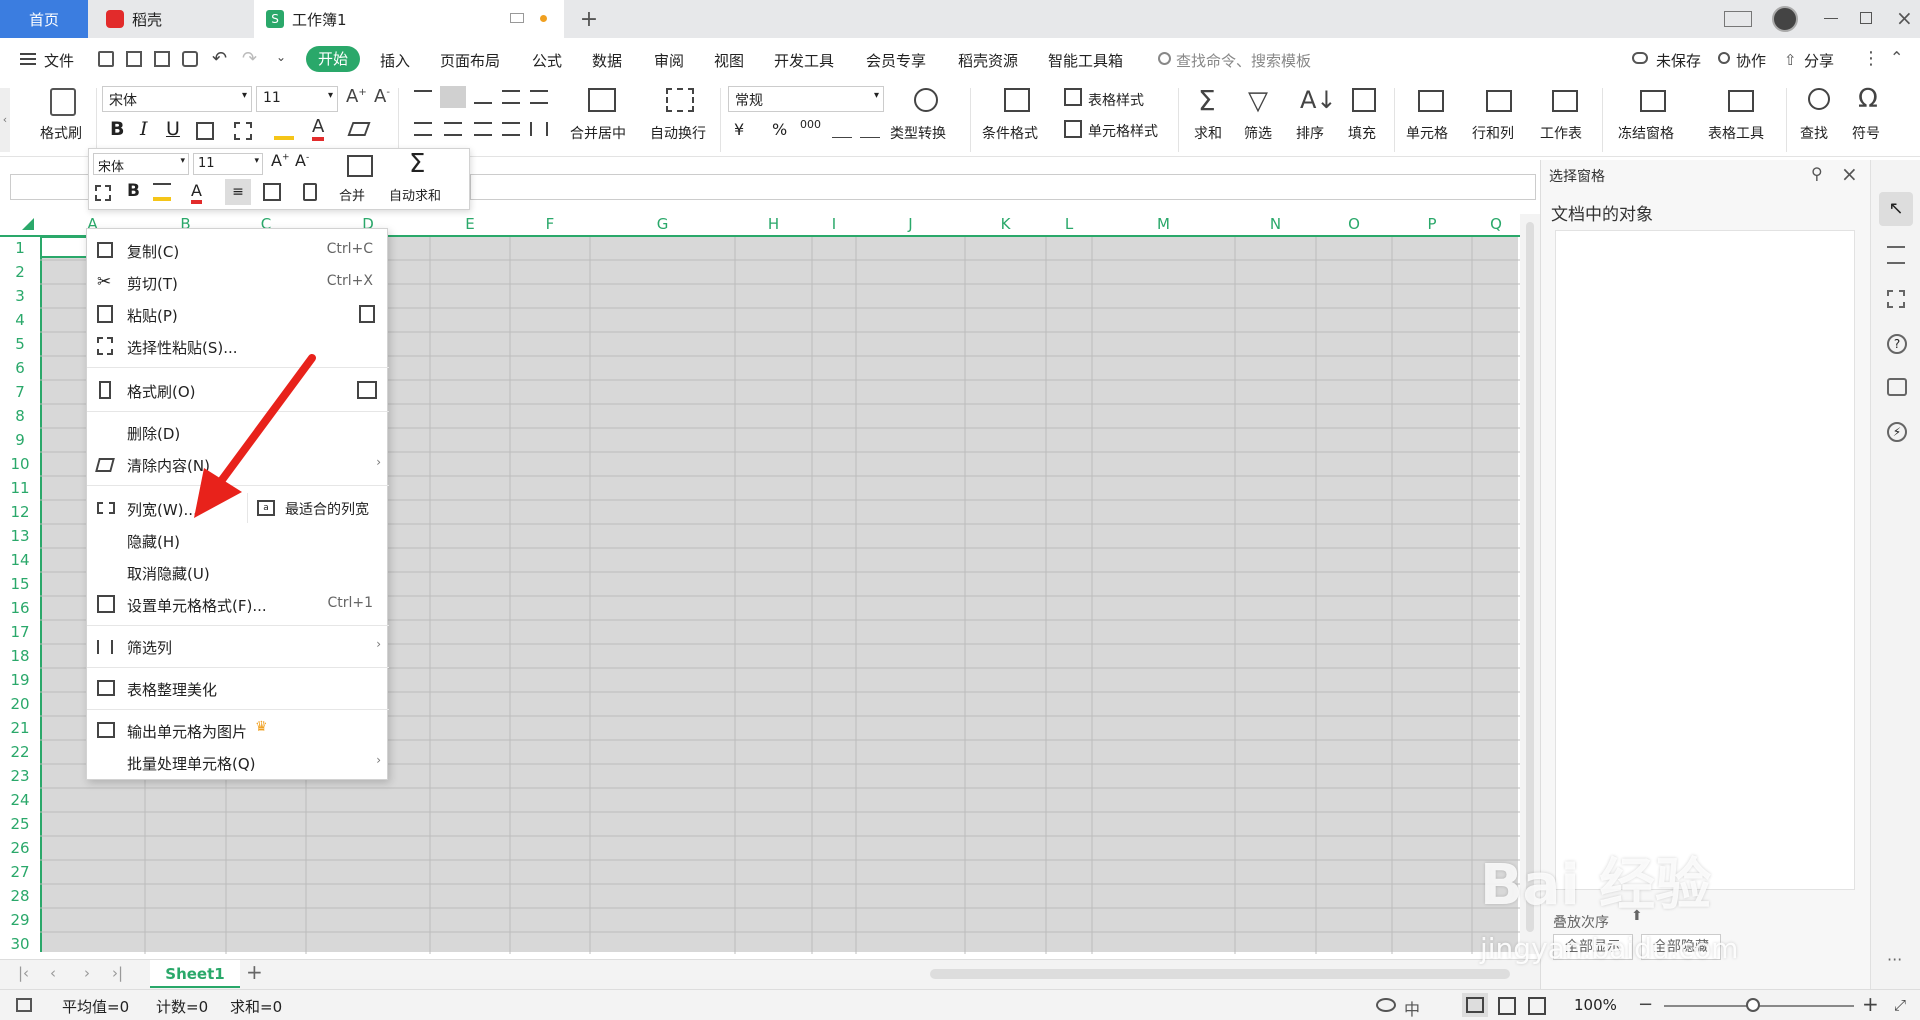 This screenshot has width=1920, height=1020. I want to click on avatar, so click(1785, 19).